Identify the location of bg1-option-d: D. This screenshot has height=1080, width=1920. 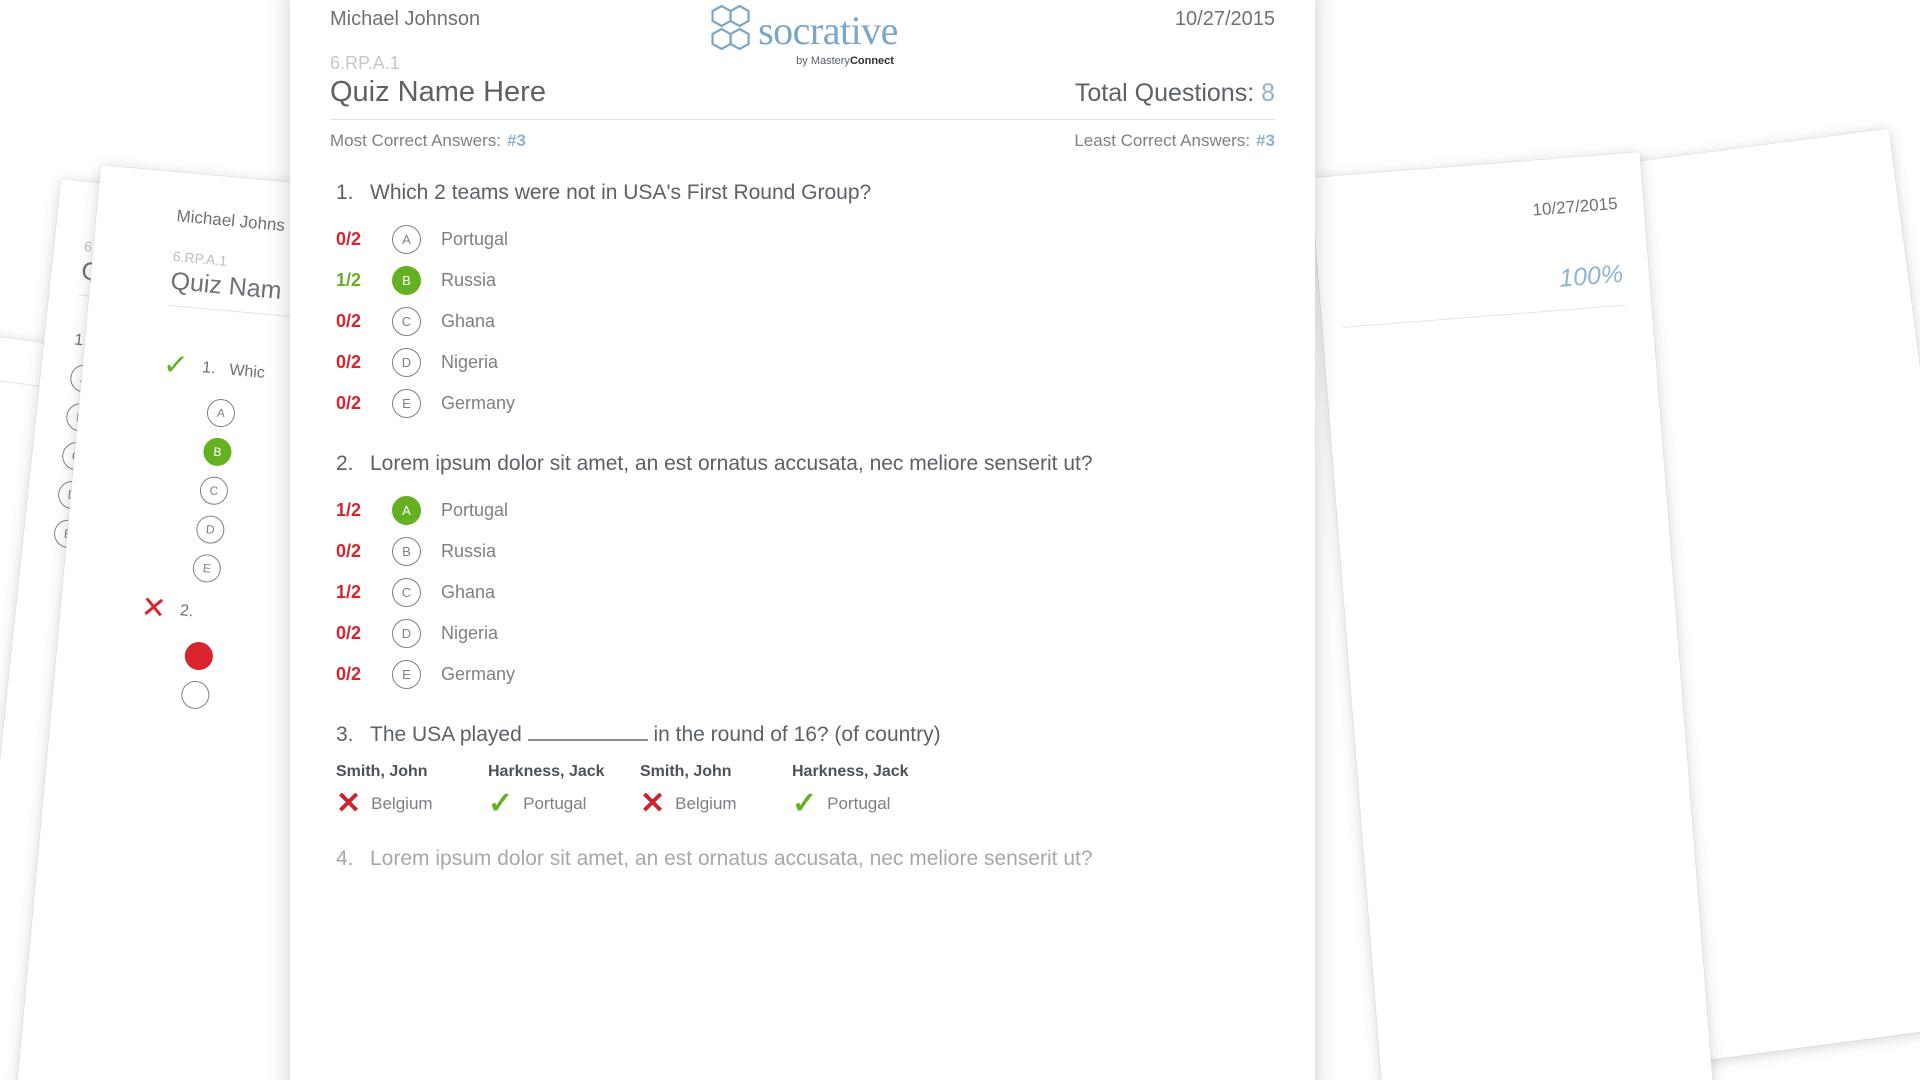
(210, 529).